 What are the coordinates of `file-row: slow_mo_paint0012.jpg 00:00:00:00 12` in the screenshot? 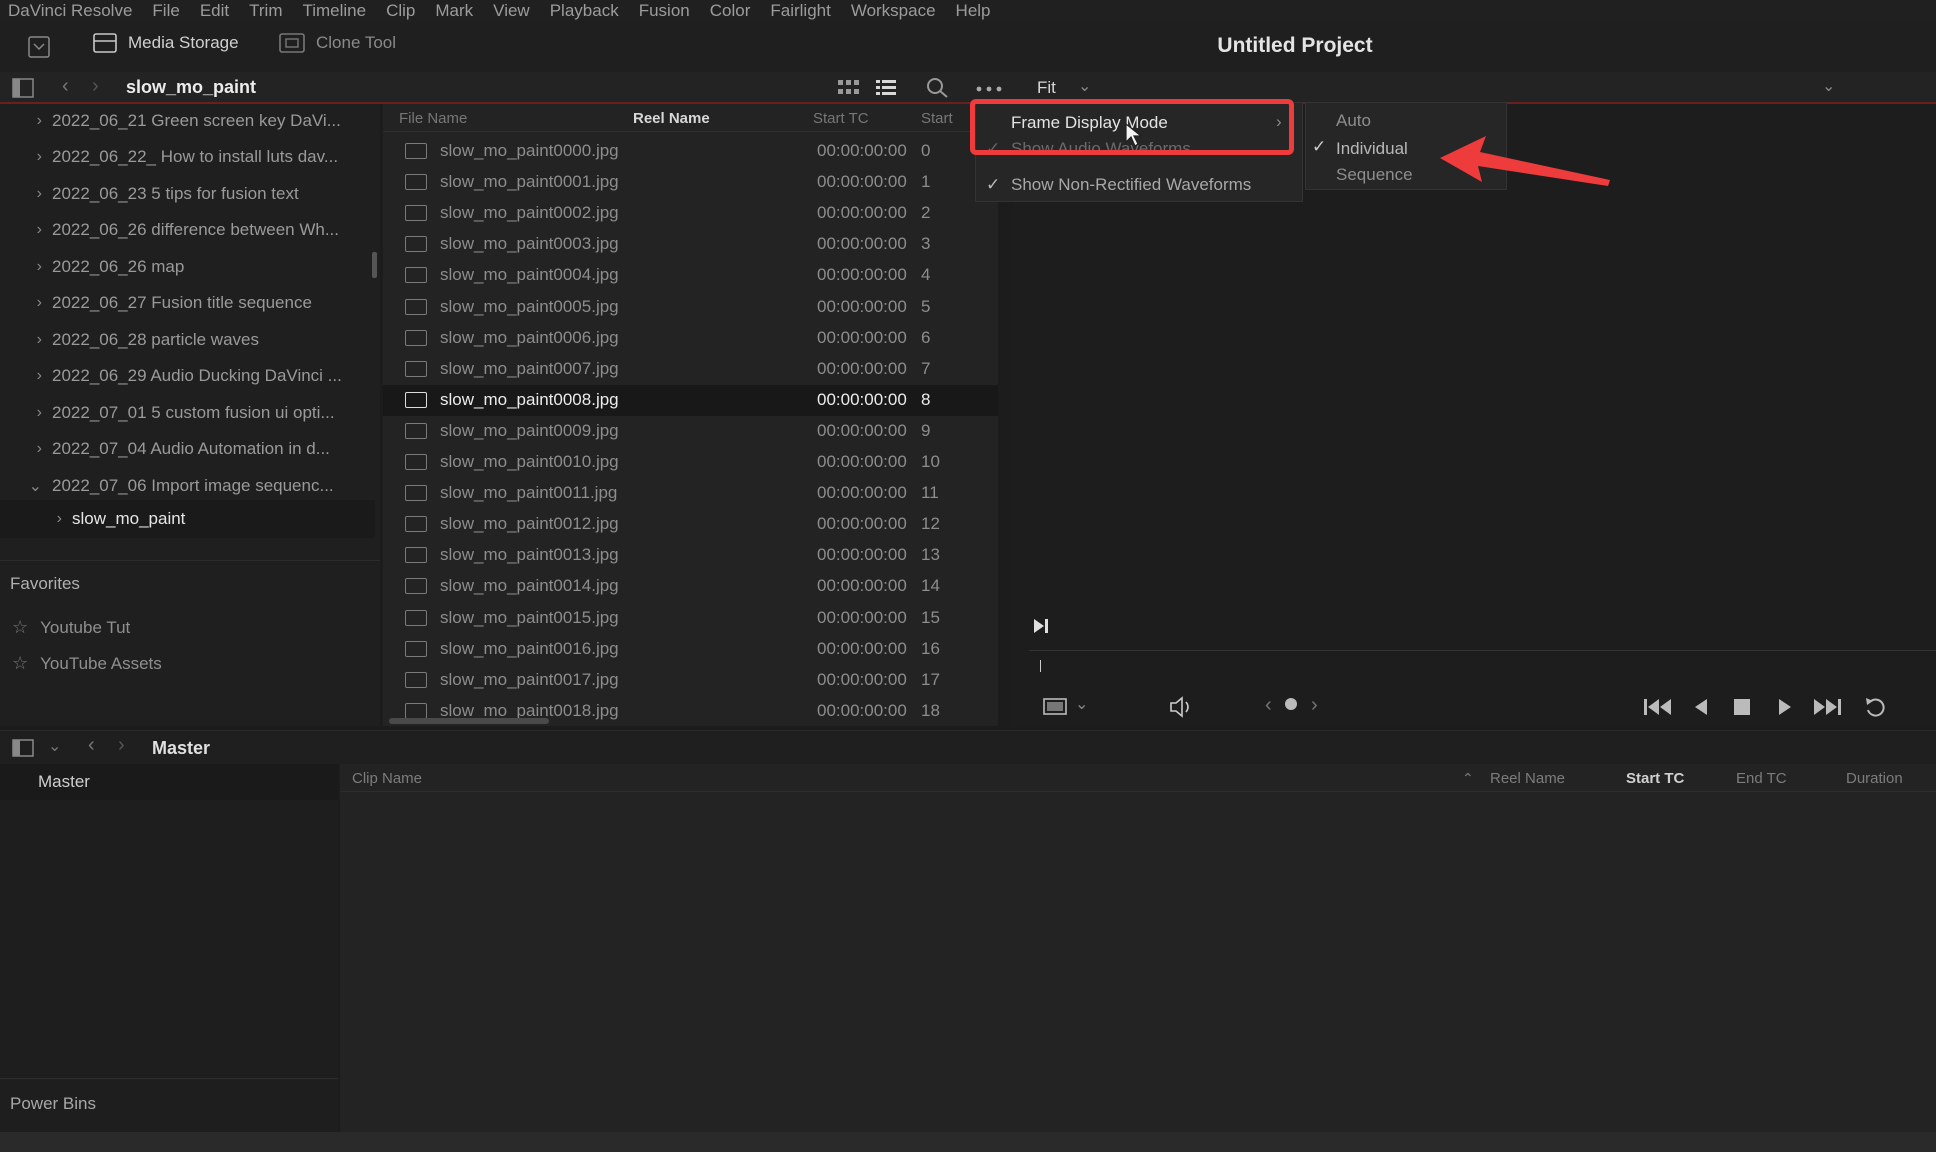 It's located at (690, 524).